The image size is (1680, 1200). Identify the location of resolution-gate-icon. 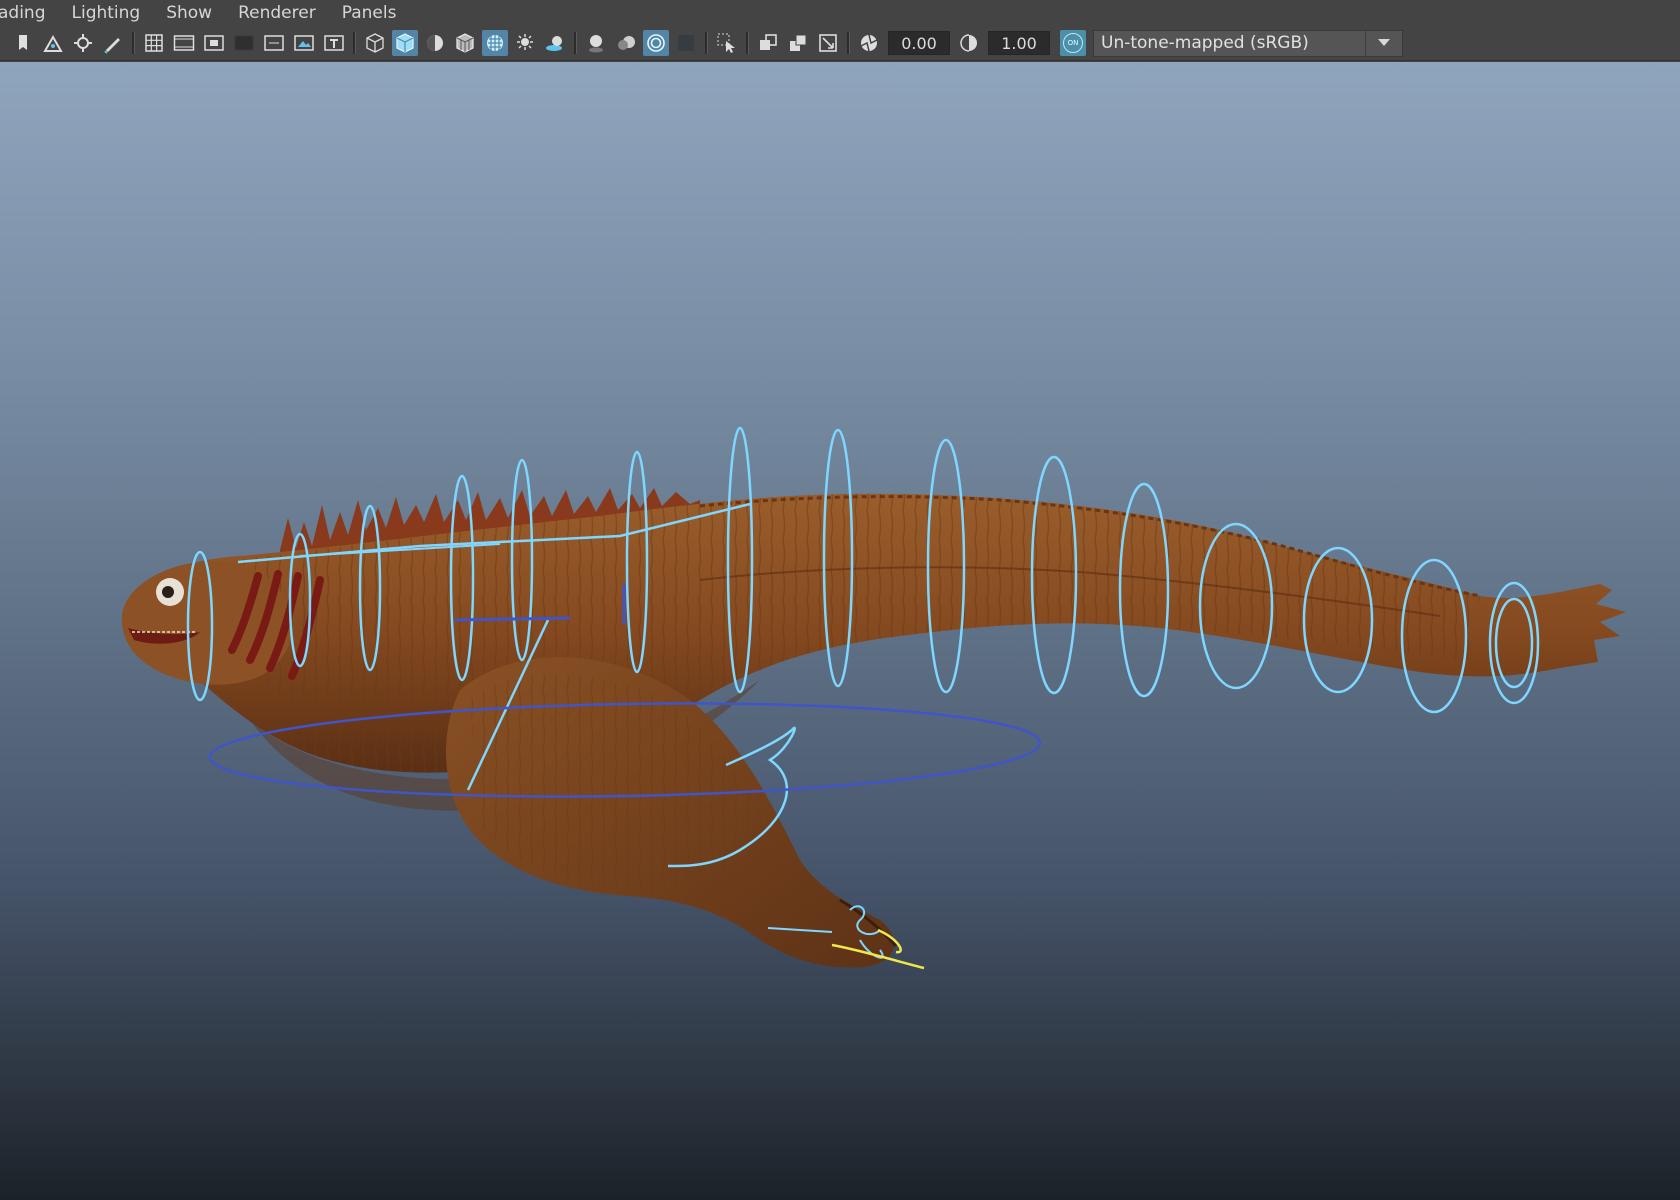
(214, 43).